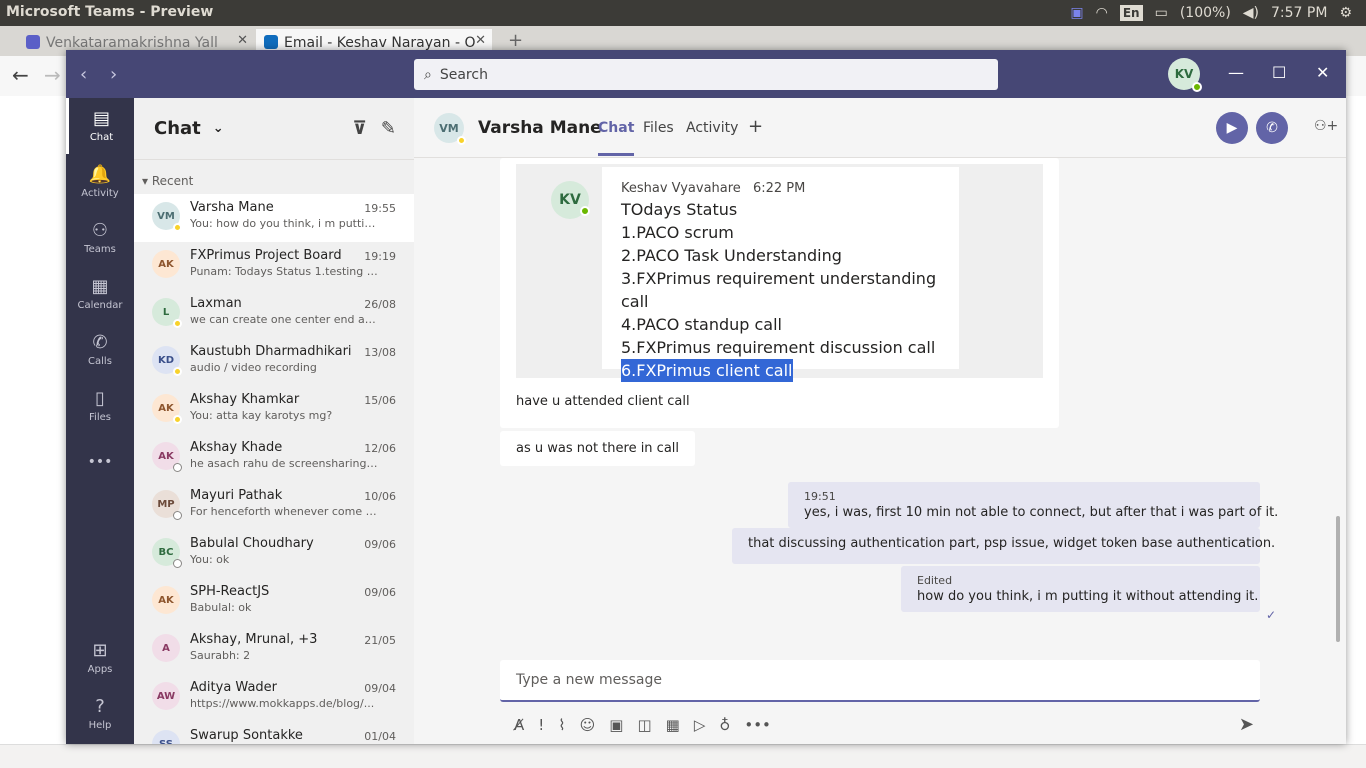 This screenshot has width=1366, height=768. I want to click on read-receipt-icon: ✓, so click(1271, 615).